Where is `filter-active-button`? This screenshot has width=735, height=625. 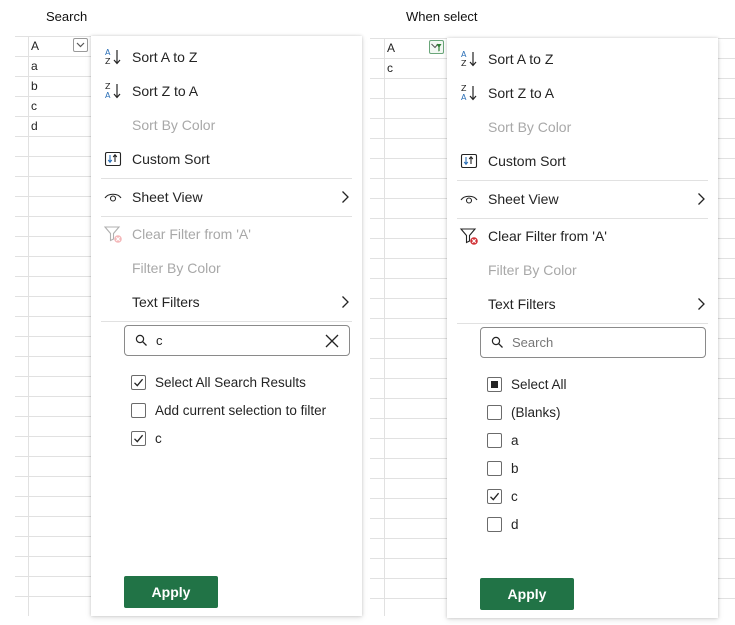 filter-active-button is located at coordinates (436, 47).